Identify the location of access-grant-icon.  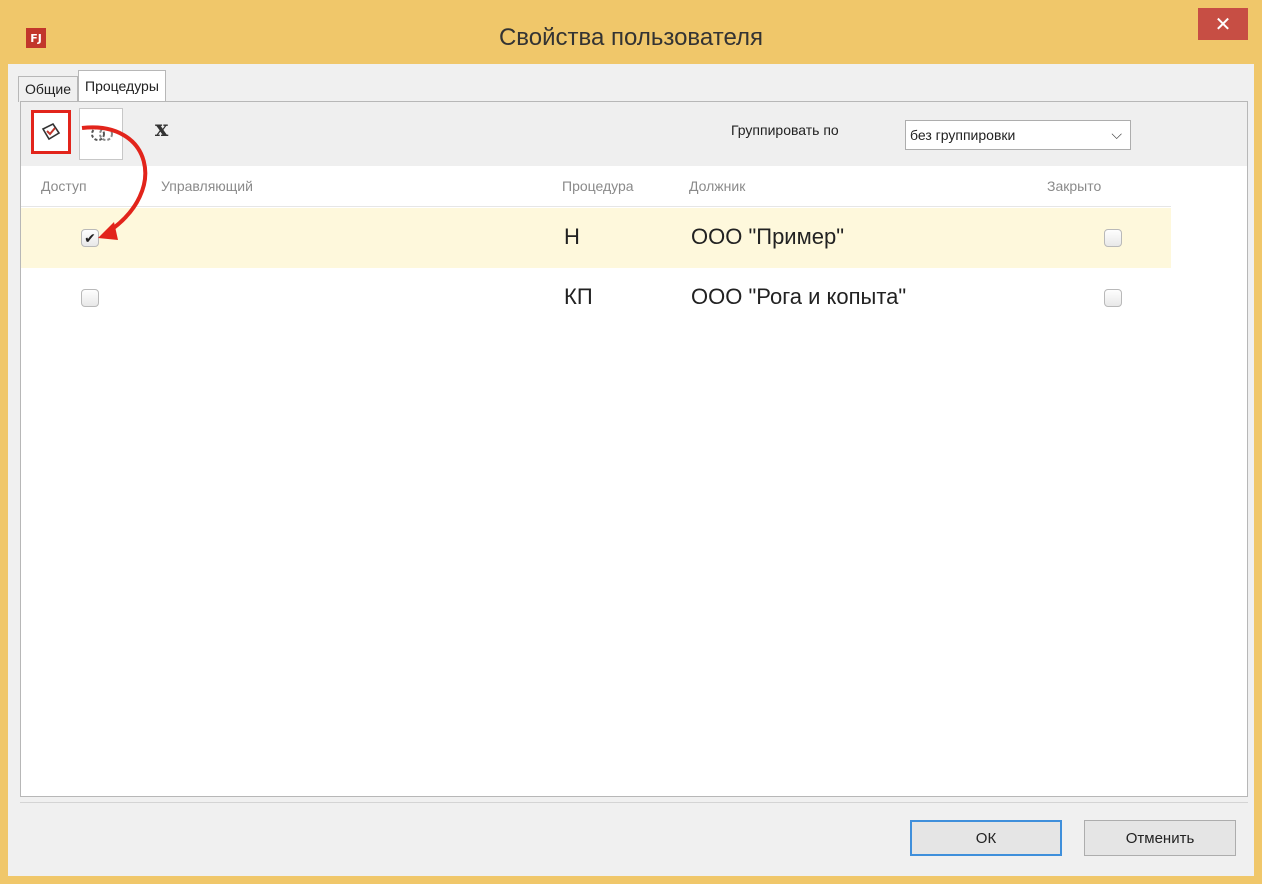
(51, 131).